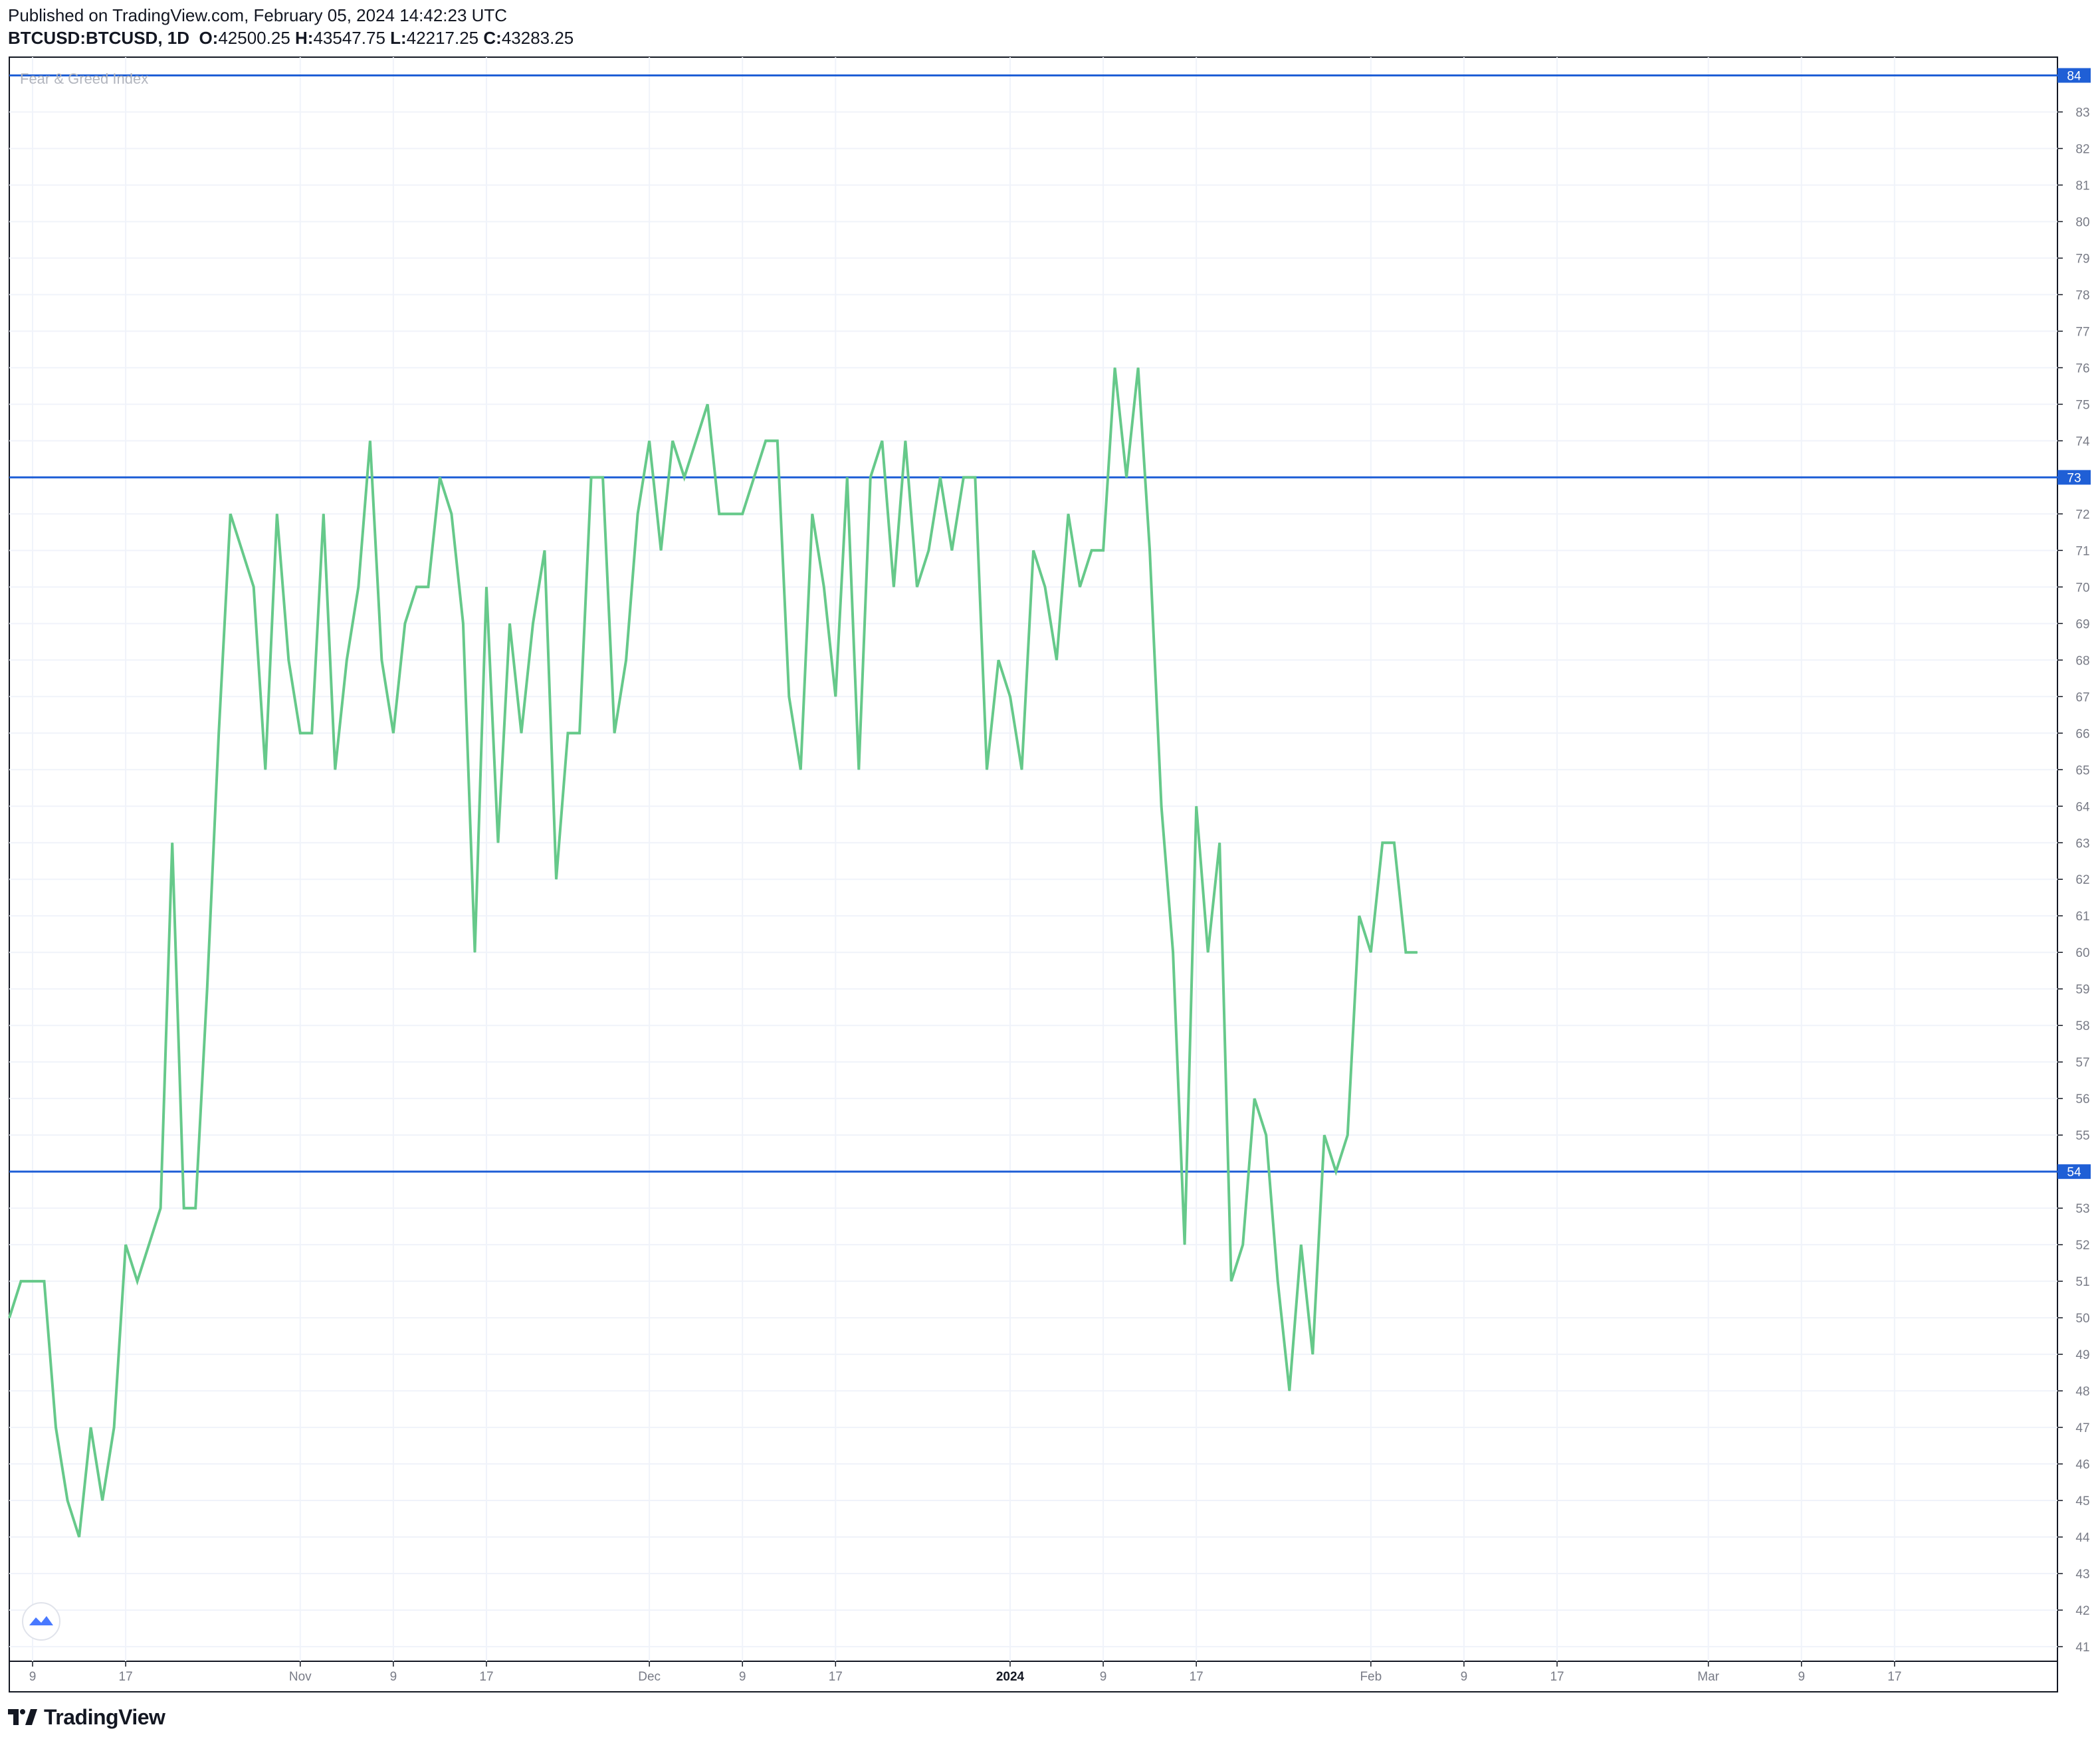 The height and width of the screenshot is (1741, 2100). What do you see at coordinates (2082, 149) in the screenshot?
I see `y-tick-label: 82` at bounding box center [2082, 149].